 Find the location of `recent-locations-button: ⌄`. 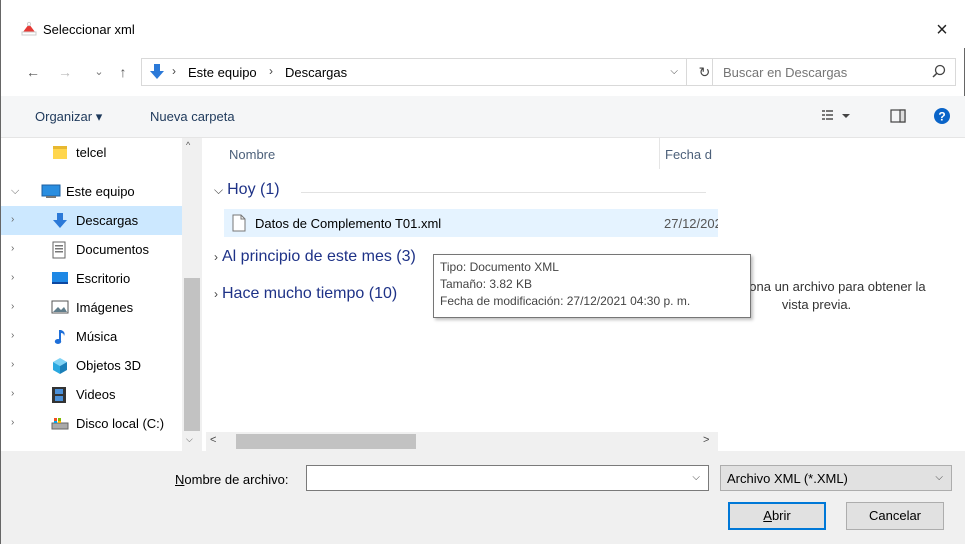

recent-locations-button: ⌄ is located at coordinates (99, 72).